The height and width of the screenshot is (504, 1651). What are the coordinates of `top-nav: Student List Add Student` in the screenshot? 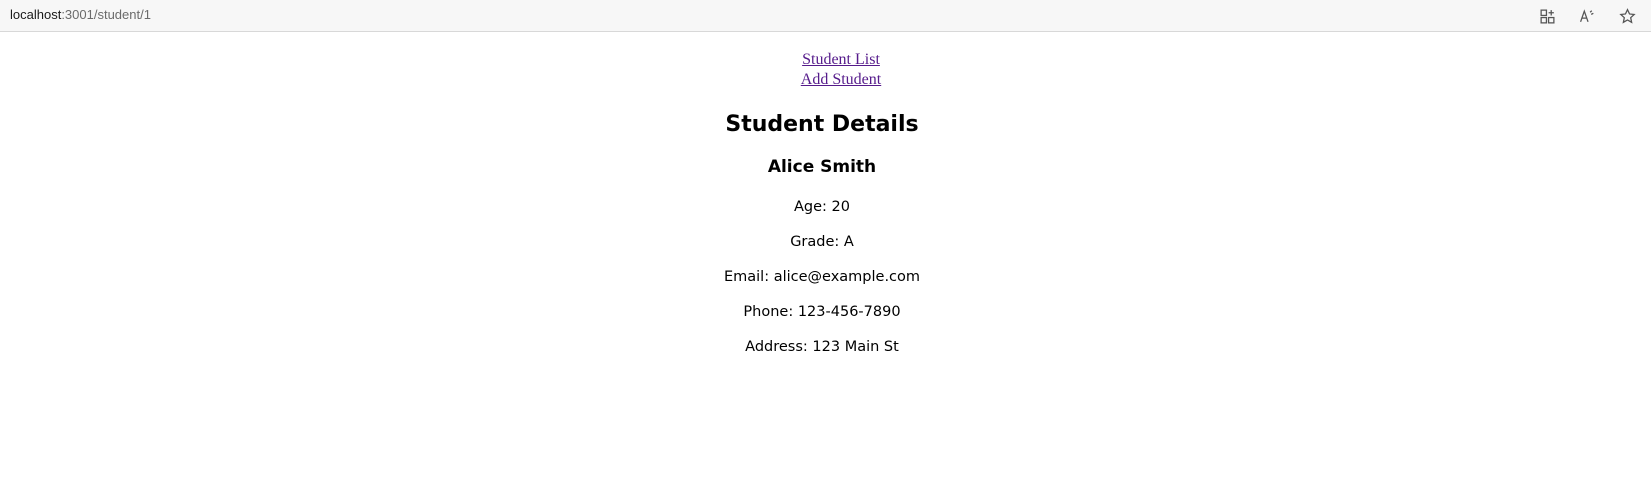 It's located at (825, 70).